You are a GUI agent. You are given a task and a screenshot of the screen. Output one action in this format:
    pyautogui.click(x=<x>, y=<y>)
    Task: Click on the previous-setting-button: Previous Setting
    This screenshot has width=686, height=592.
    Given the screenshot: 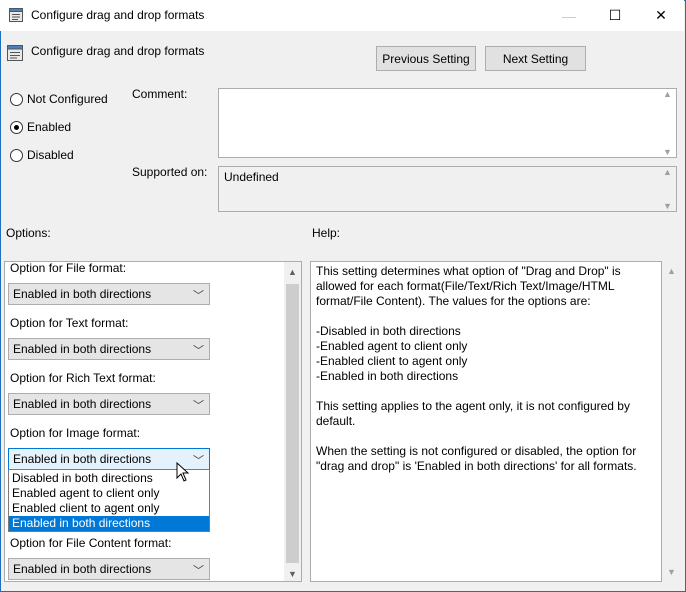 What is the action you would take?
    pyautogui.click(x=426, y=58)
    